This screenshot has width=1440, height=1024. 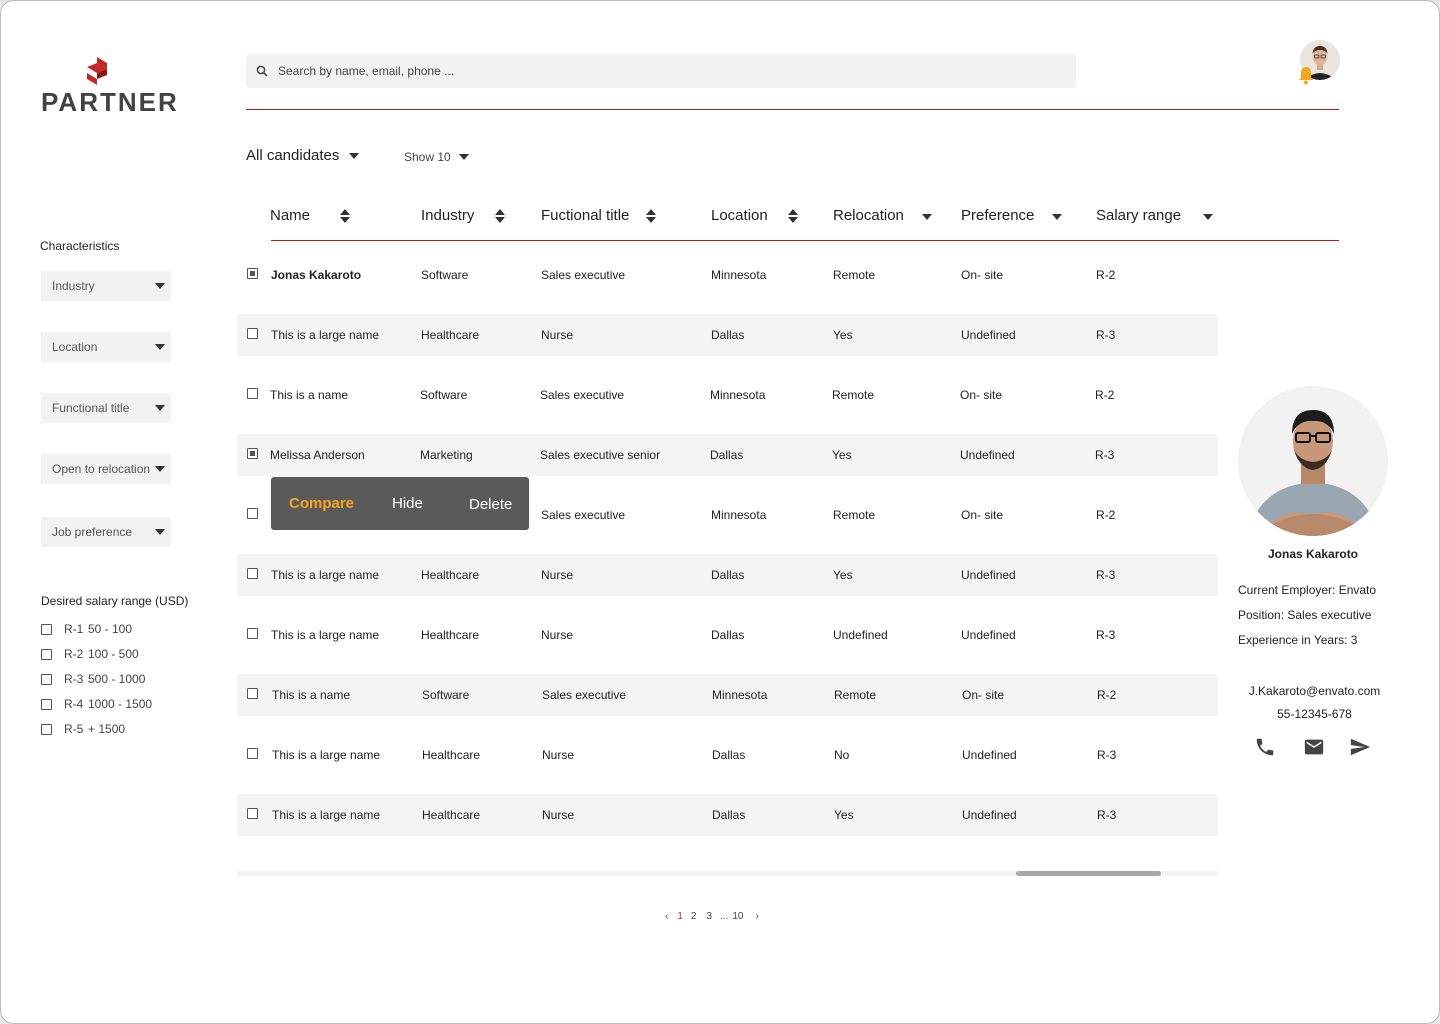 What do you see at coordinates (293, 155) in the screenshot?
I see `all-candidates-label: All candidates` at bounding box center [293, 155].